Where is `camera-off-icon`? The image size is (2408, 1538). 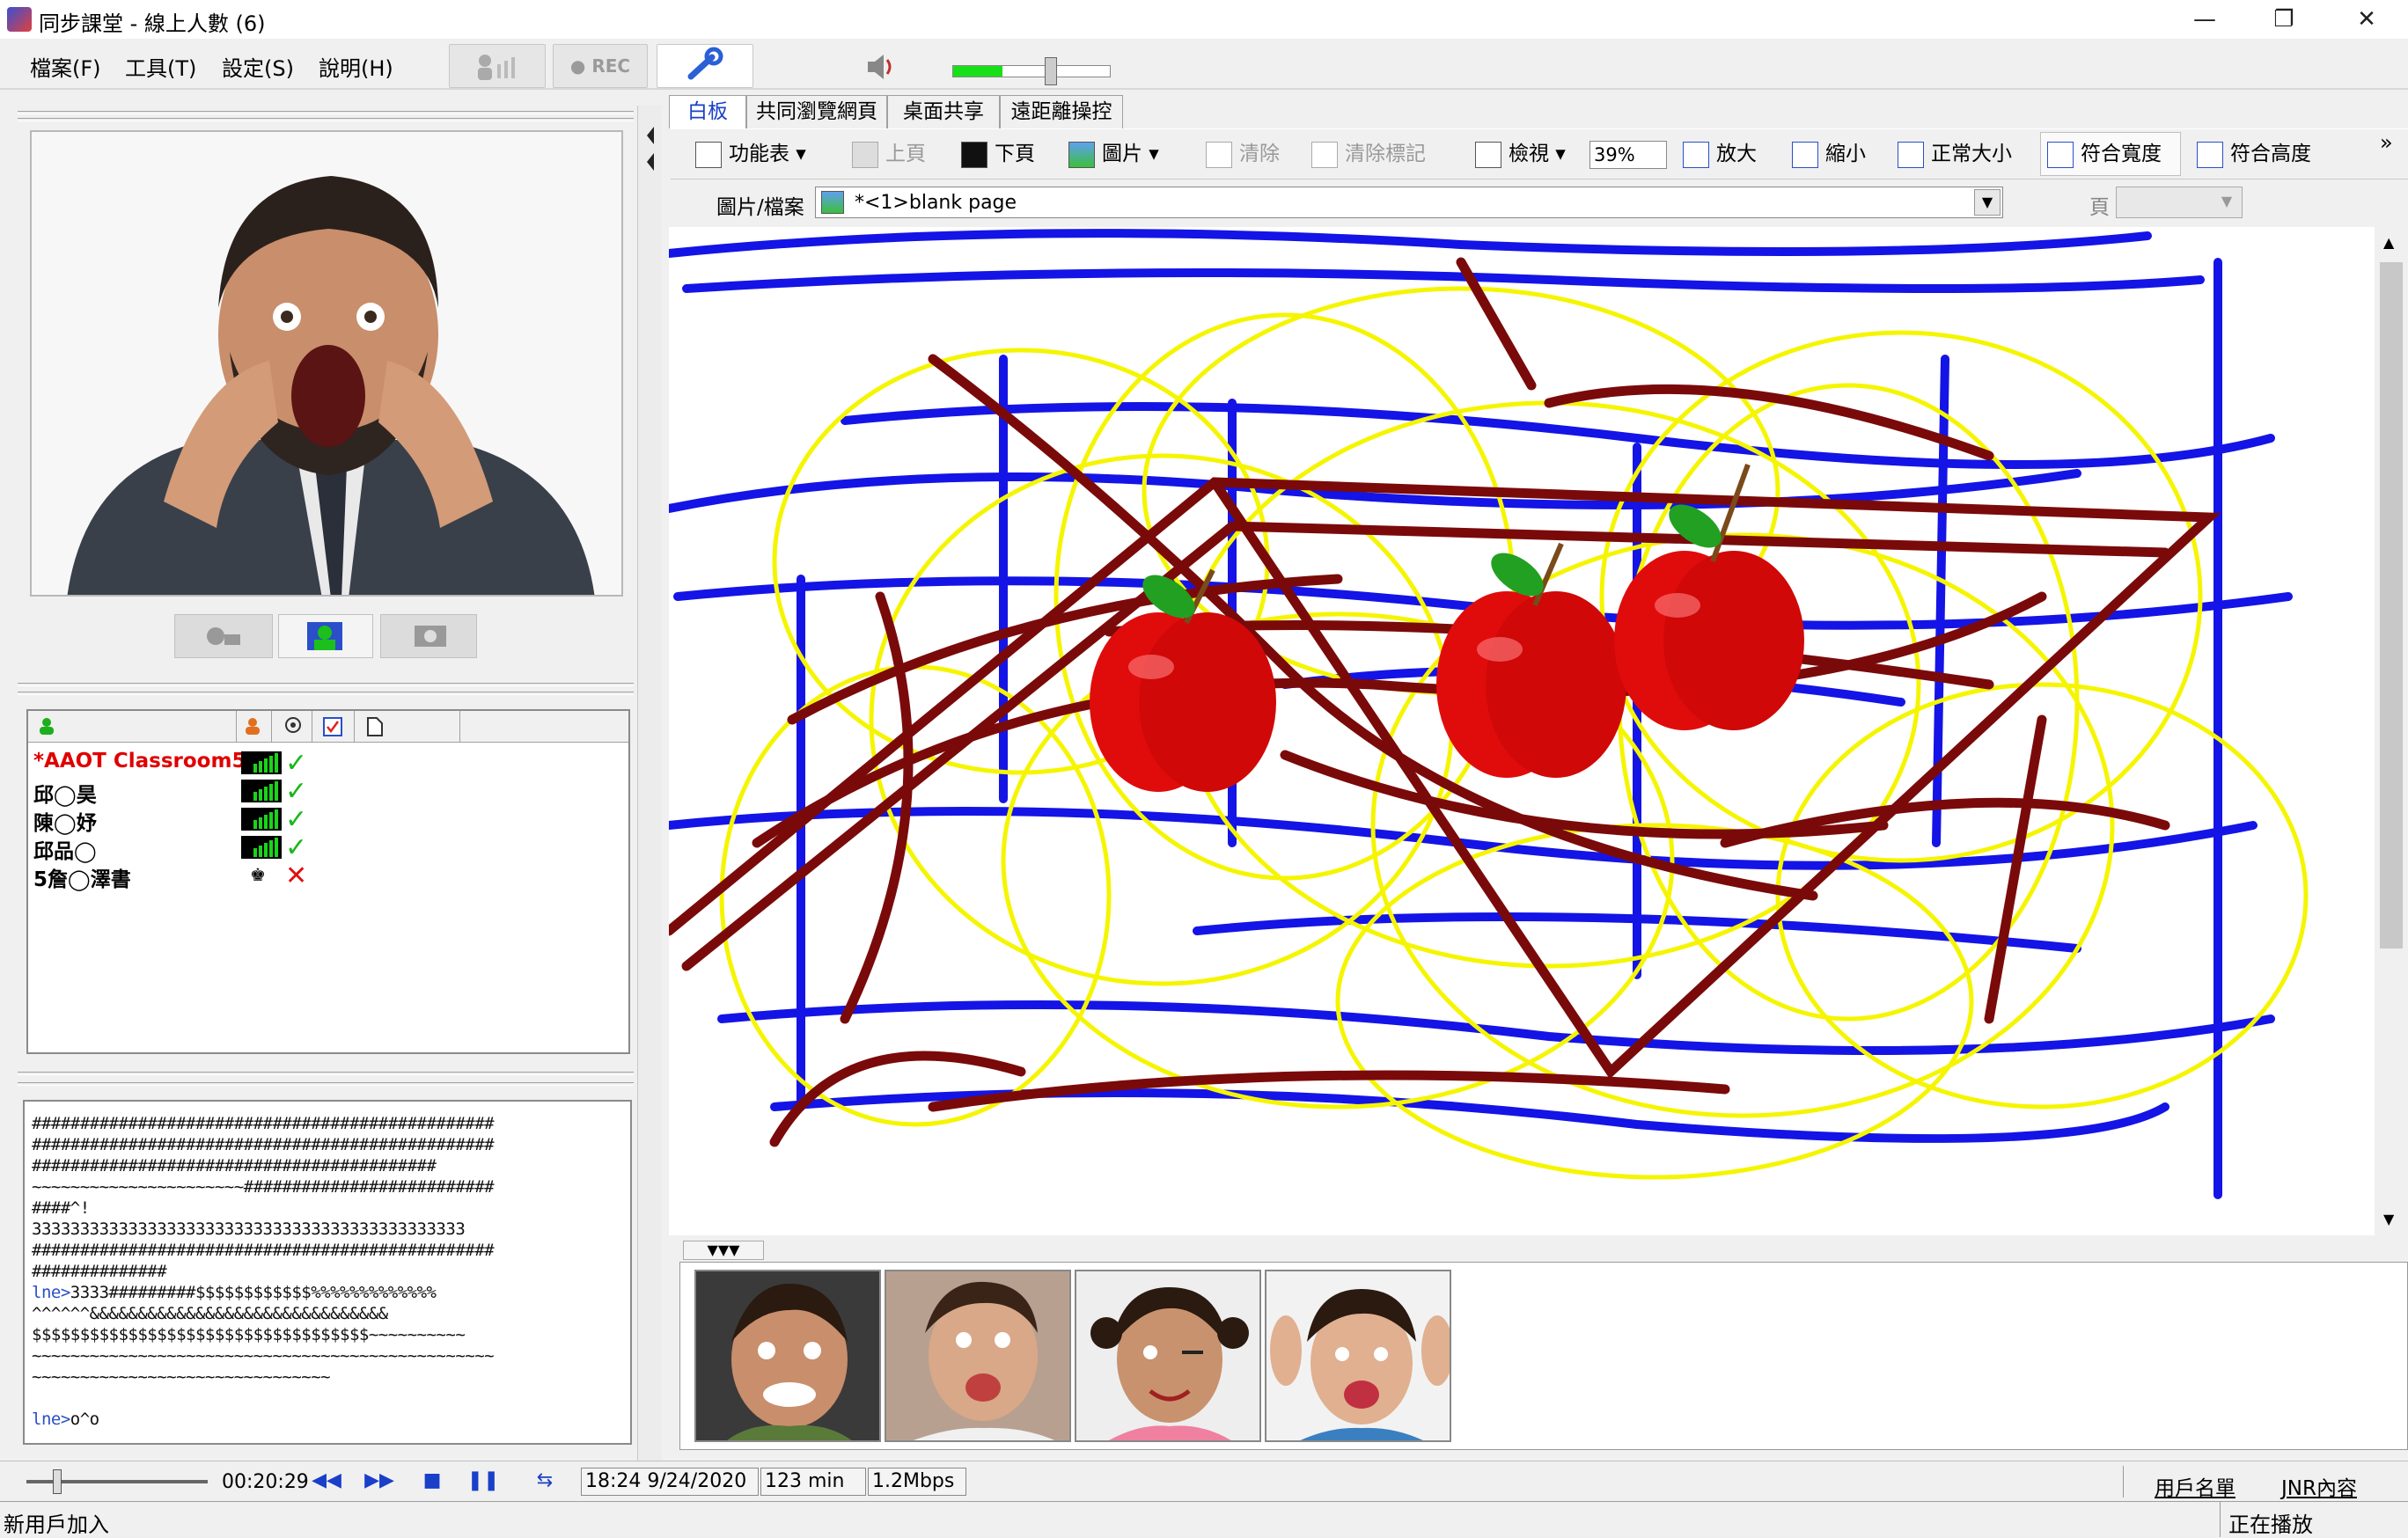 camera-off-icon is located at coordinates (223, 636).